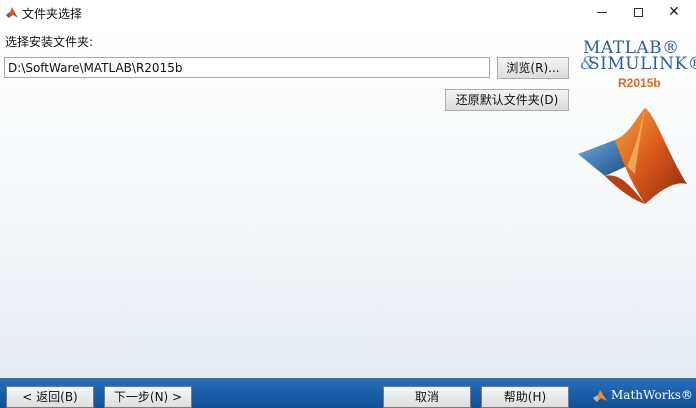 The width and height of the screenshot is (696, 408). What do you see at coordinates (427, 397) in the screenshot?
I see `cancel-button: 取消` at bounding box center [427, 397].